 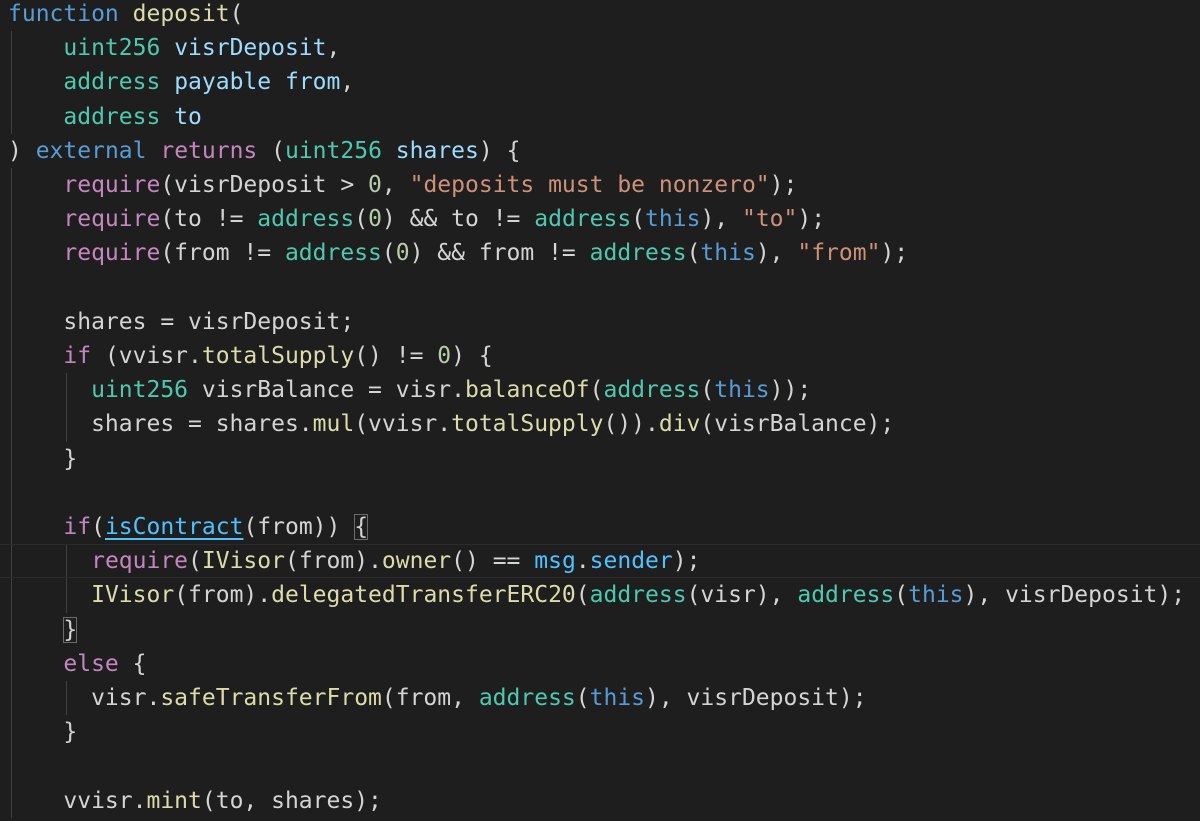 I want to click on code-token: div, so click(x=679, y=424).